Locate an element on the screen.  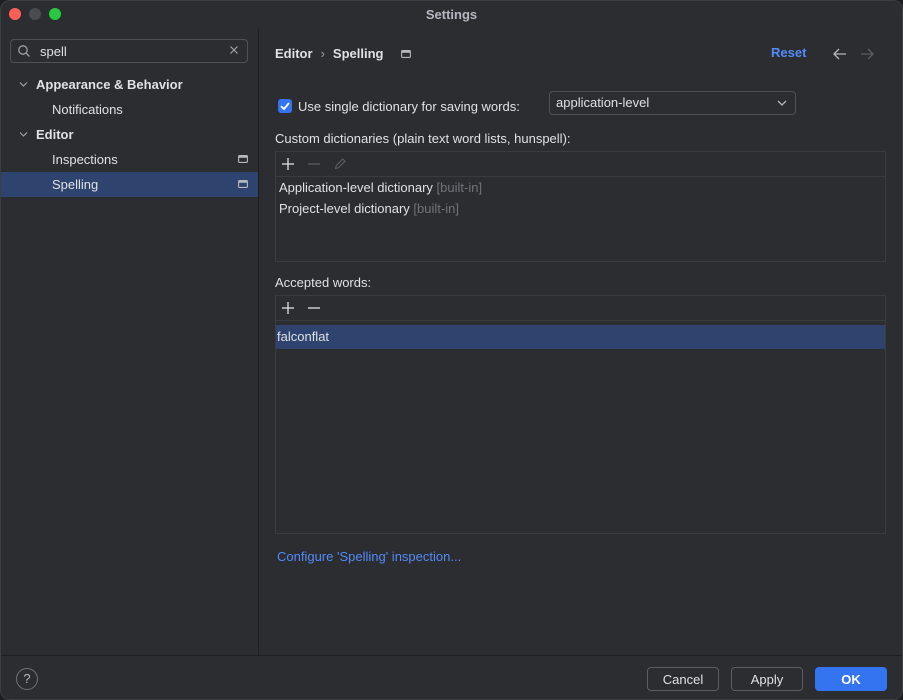
dictionary-name: Project-level dictionary is located at coordinates (344, 208).